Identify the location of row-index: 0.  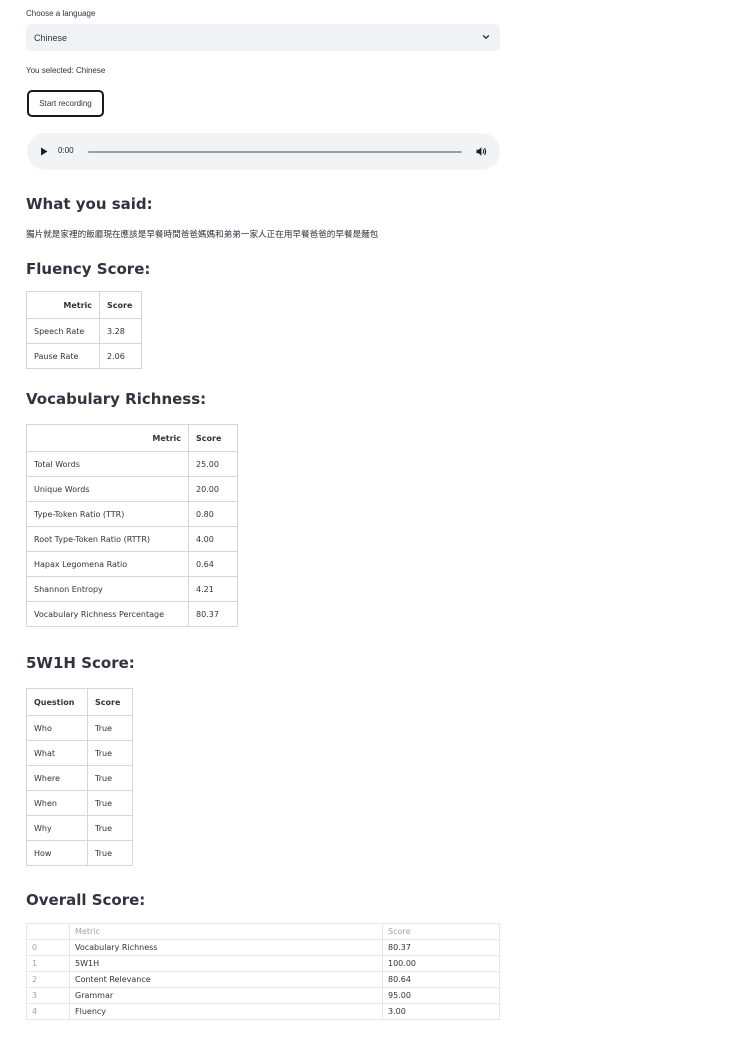
(48, 947).